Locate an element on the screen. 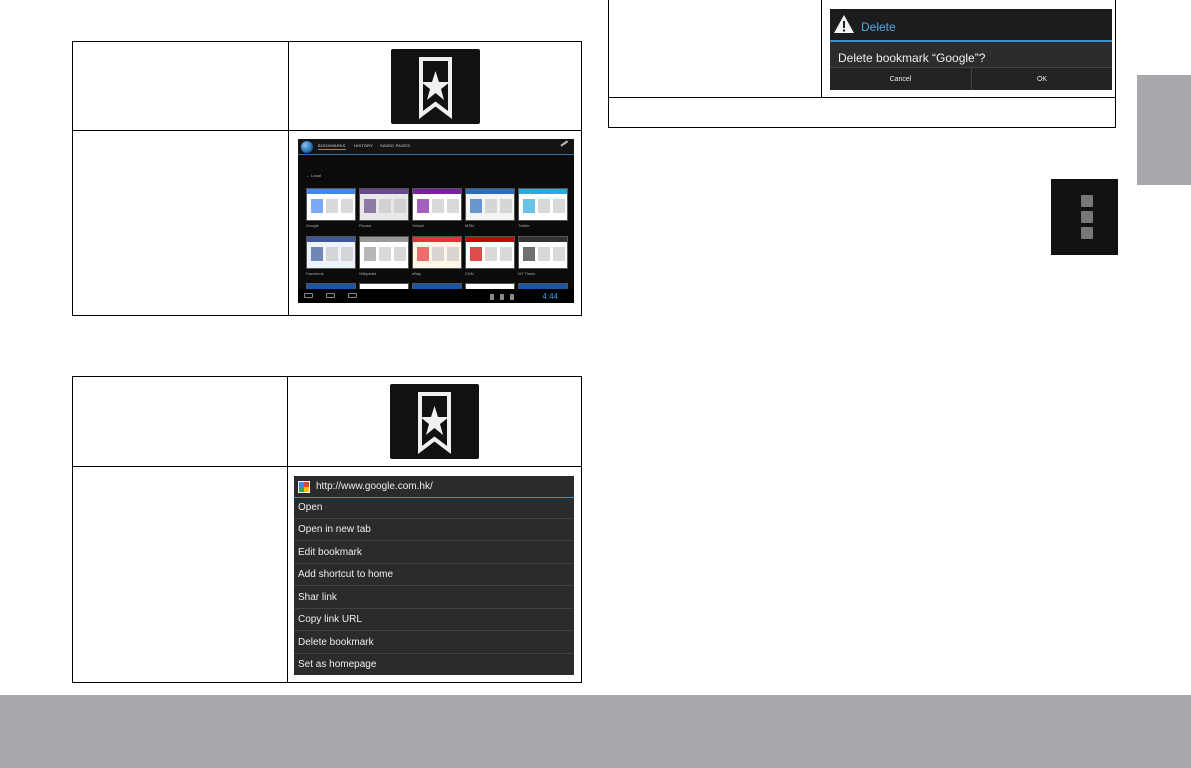 Image resolution: width=1191 pixels, height=768 pixels. browser-globe-icon is located at coordinates (307, 147).